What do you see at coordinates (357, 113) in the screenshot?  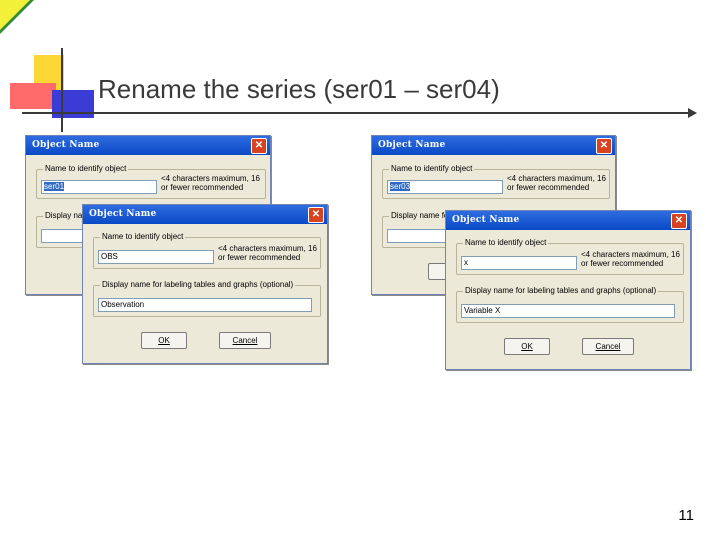 I see `decor-horizontal-line` at bounding box center [357, 113].